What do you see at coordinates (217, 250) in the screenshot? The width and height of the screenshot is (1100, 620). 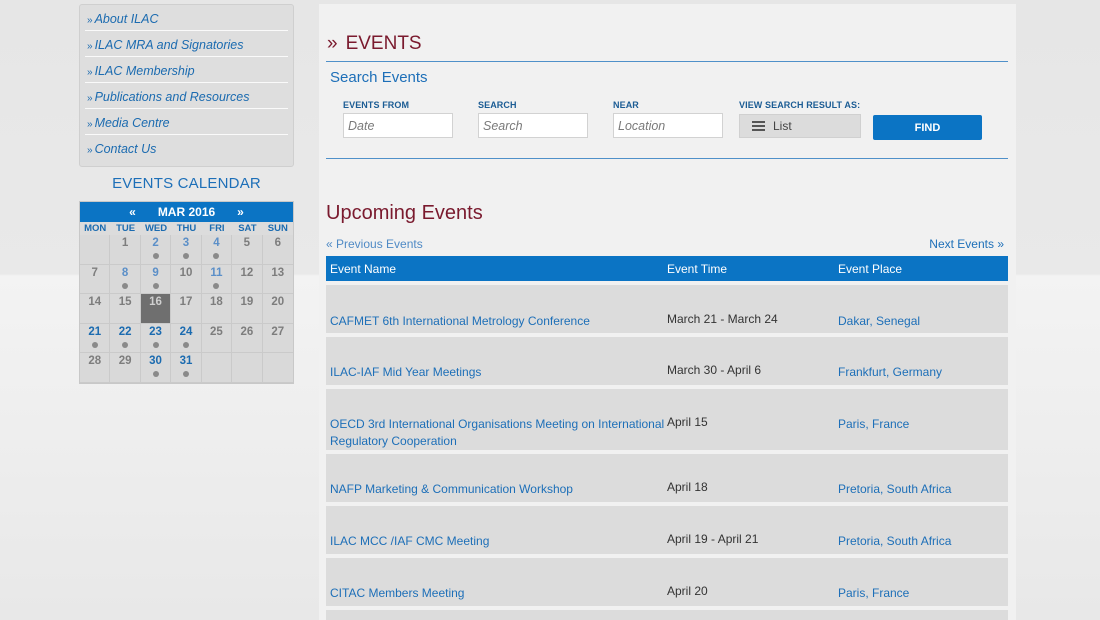 I see `calendar-day: 4` at bounding box center [217, 250].